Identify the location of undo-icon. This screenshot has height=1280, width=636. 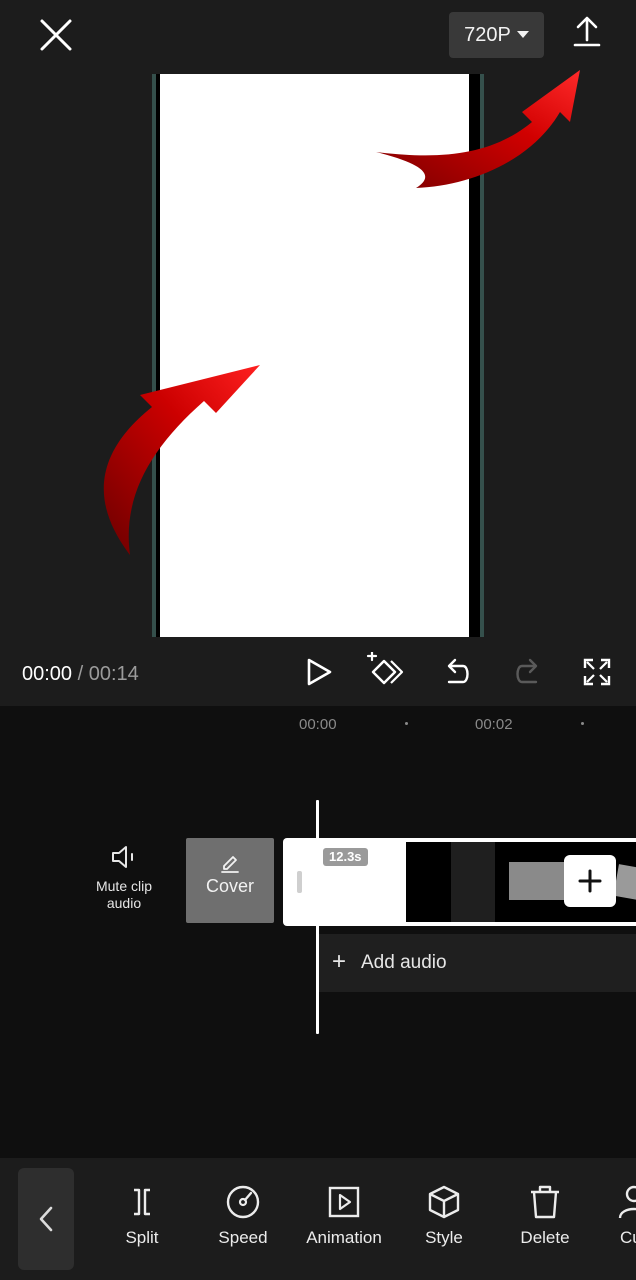
(458, 671).